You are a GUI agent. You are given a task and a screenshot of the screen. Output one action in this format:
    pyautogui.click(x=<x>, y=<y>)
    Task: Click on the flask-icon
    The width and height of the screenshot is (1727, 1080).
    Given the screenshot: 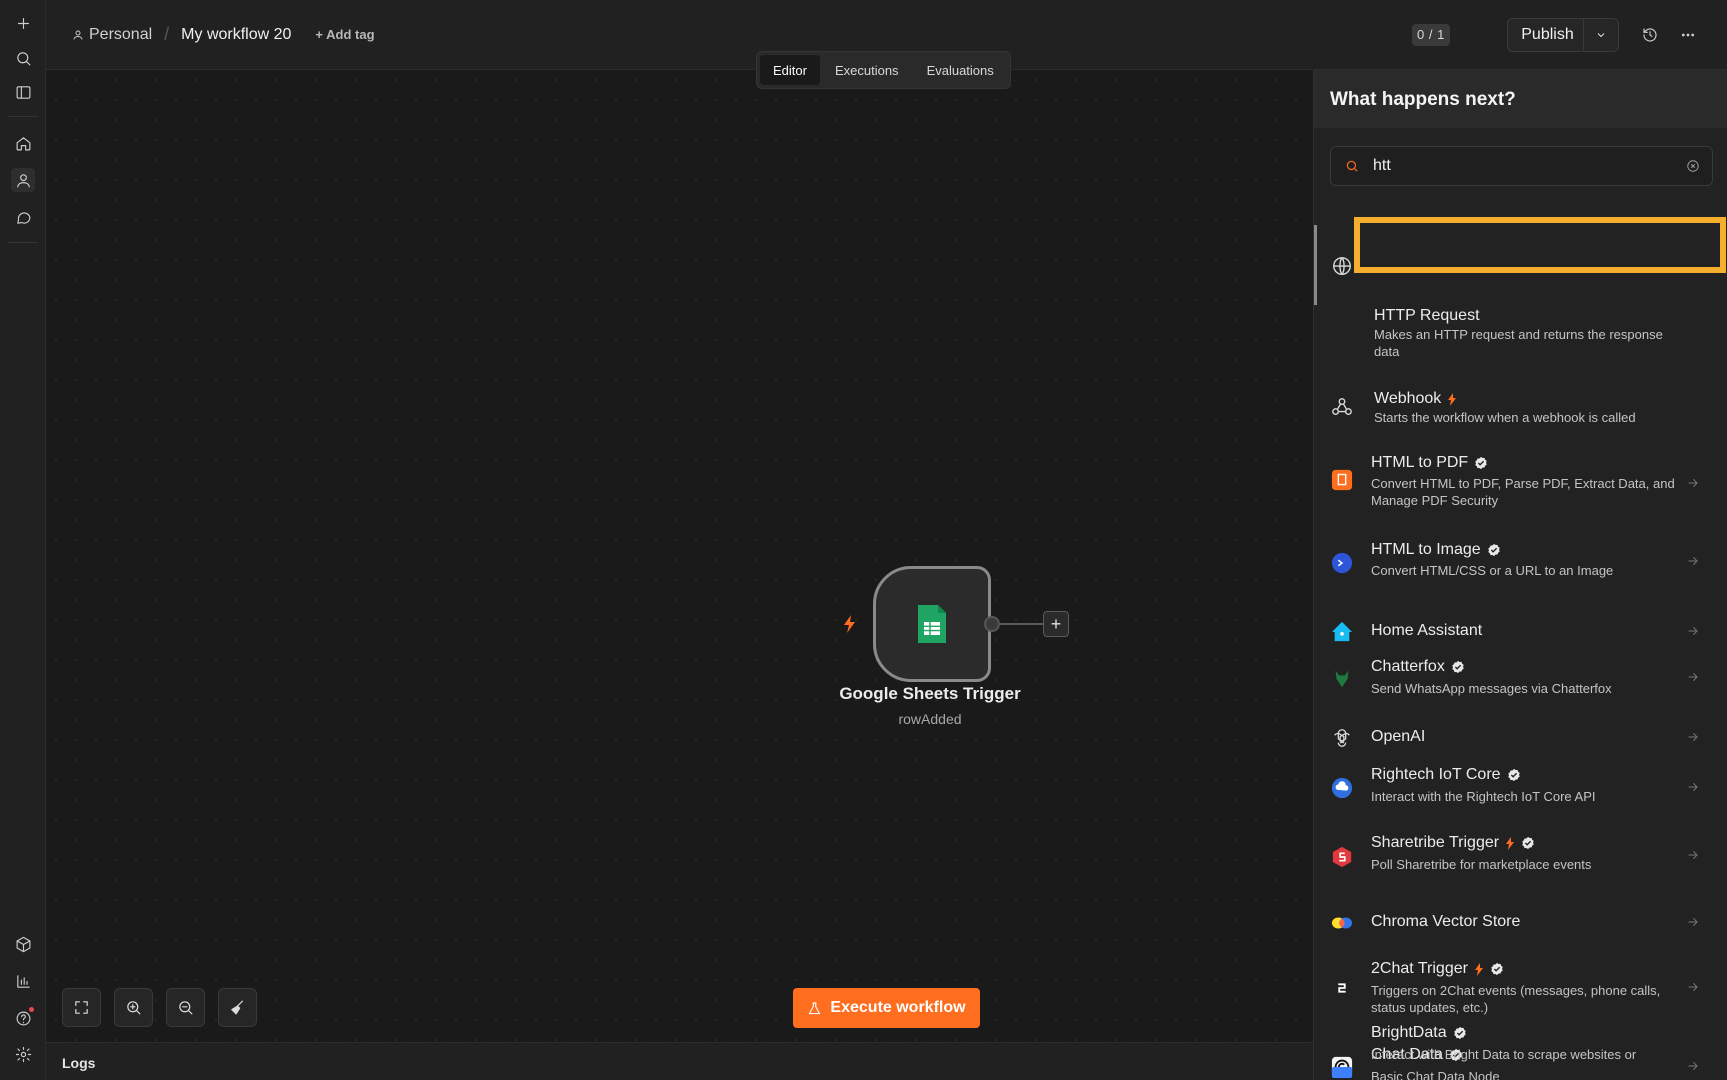 What is the action you would take?
    pyautogui.click(x=814, y=1007)
    